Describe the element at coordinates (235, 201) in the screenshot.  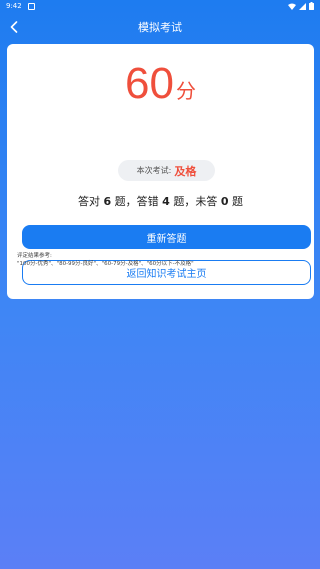
I see `stats-suffix: 题` at that location.